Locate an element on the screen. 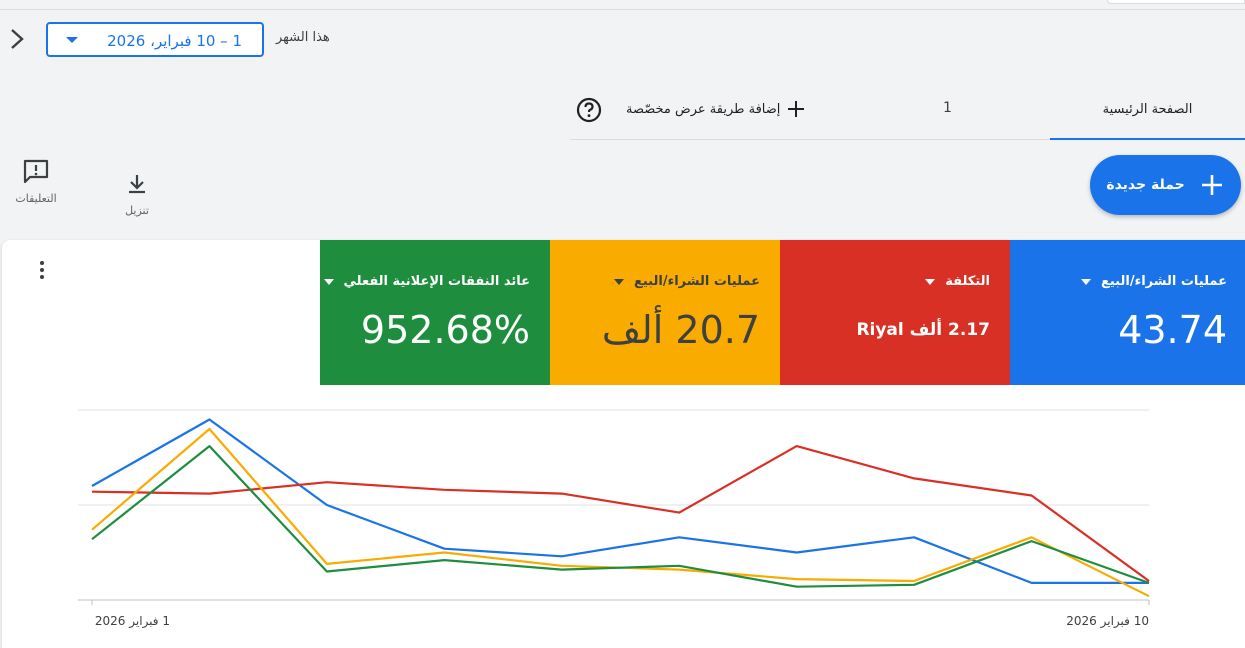  add-custom-view-button: إضافة طريقة عرض مخصّصة is located at coordinates (731, 109).